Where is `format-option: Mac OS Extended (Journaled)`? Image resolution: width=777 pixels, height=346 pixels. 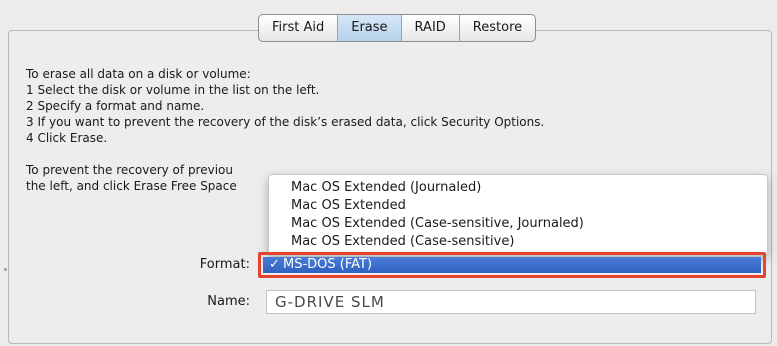
format-option: Mac OS Extended (Journaled) is located at coordinates (518, 188).